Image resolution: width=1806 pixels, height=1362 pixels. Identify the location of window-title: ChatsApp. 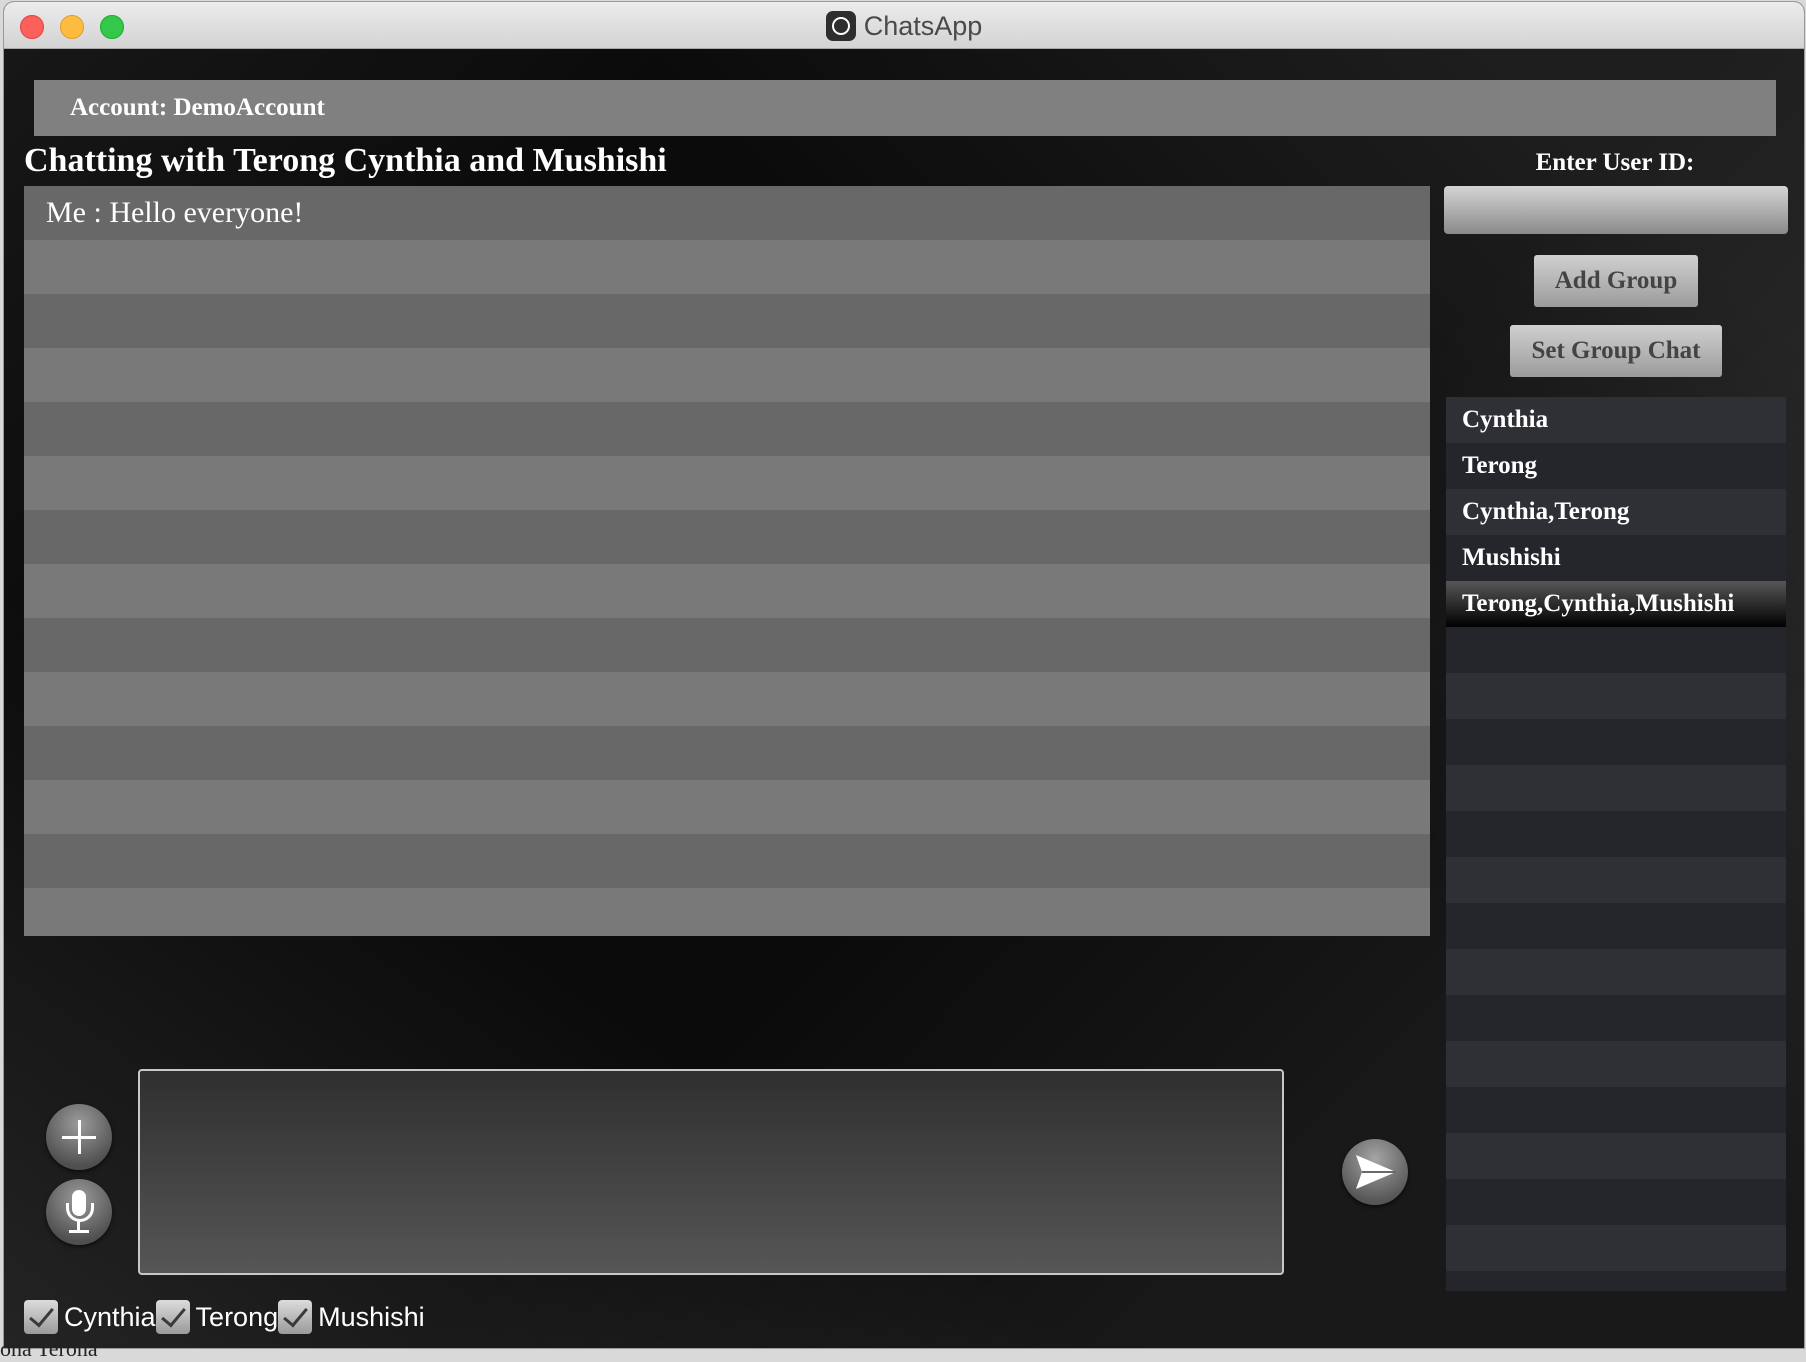
(904, 26).